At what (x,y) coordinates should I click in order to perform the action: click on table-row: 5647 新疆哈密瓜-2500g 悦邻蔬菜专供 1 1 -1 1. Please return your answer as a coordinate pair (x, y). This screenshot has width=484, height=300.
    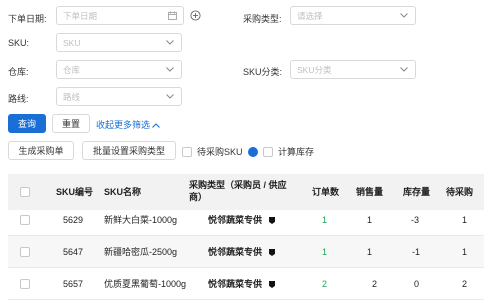
    Looking at the image, I should click on (246, 252).